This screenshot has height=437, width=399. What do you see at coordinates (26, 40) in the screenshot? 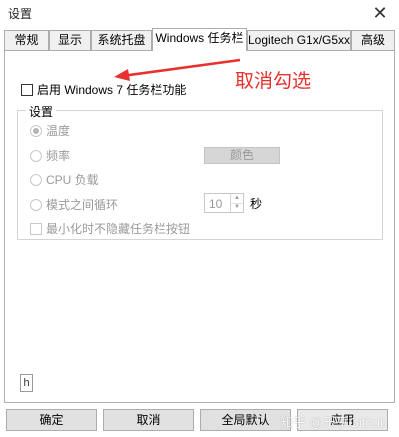
I see `tab-general: 常规` at bounding box center [26, 40].